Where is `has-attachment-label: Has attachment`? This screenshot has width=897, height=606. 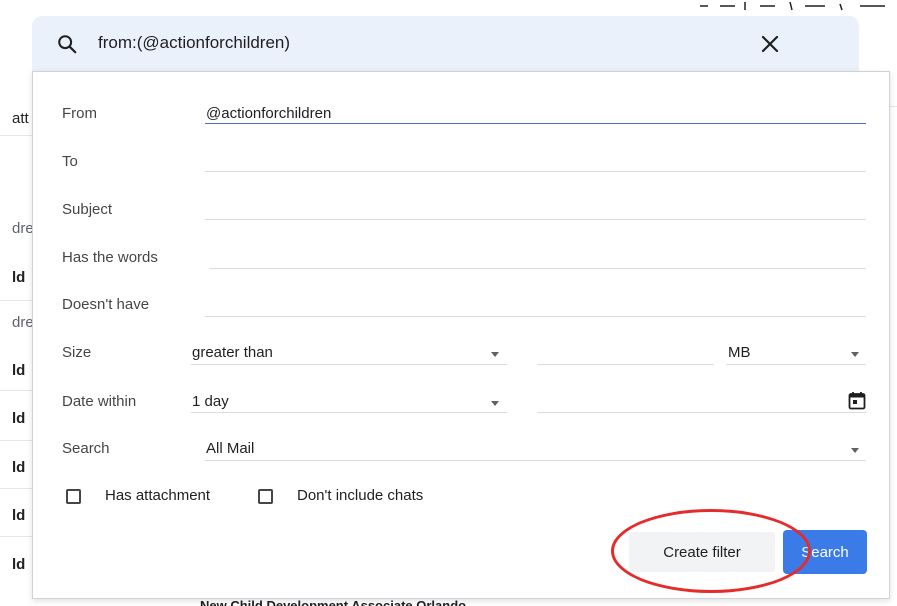 has-attachment-label: Has attachment is located at coordinates (157, 495).